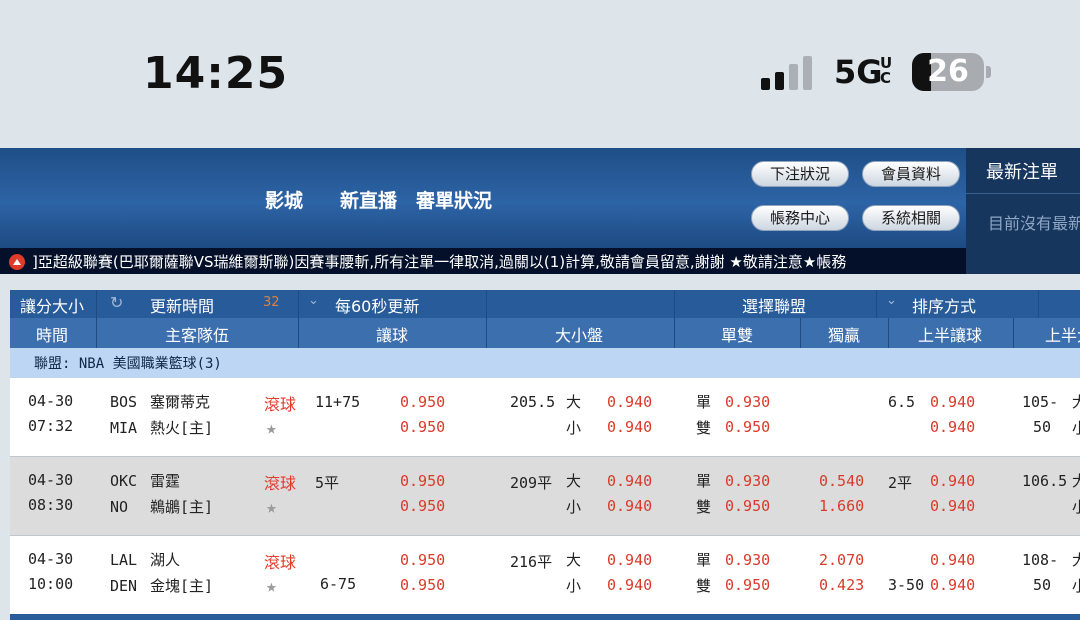  What do you see at coordinates (911, 218) in the screenshot?
I see `system-button: 系統相關` at bounding box center [911, 218].